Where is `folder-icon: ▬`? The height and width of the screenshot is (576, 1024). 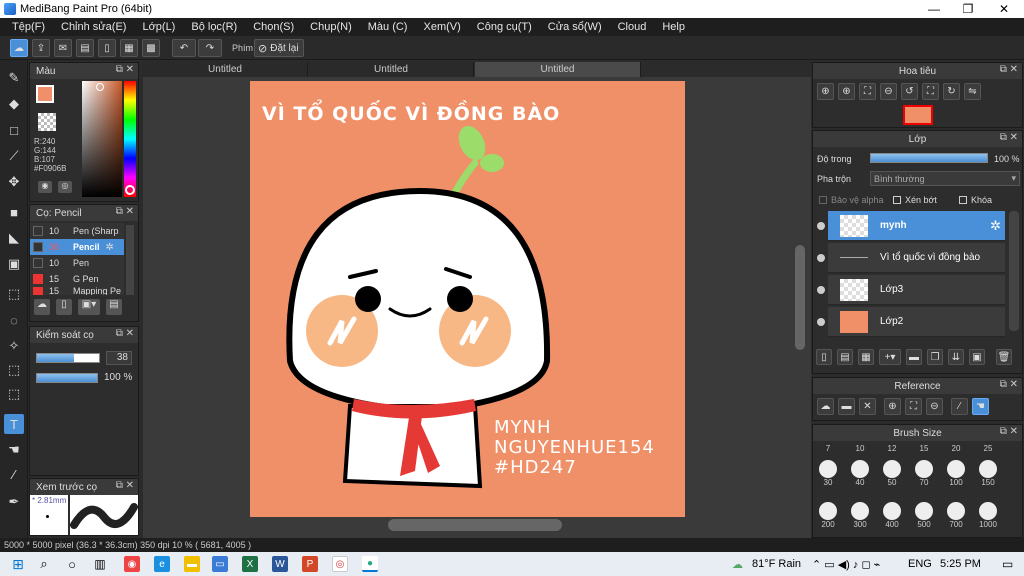 folder-icon: ▬ is located at coordinates (914, 357).